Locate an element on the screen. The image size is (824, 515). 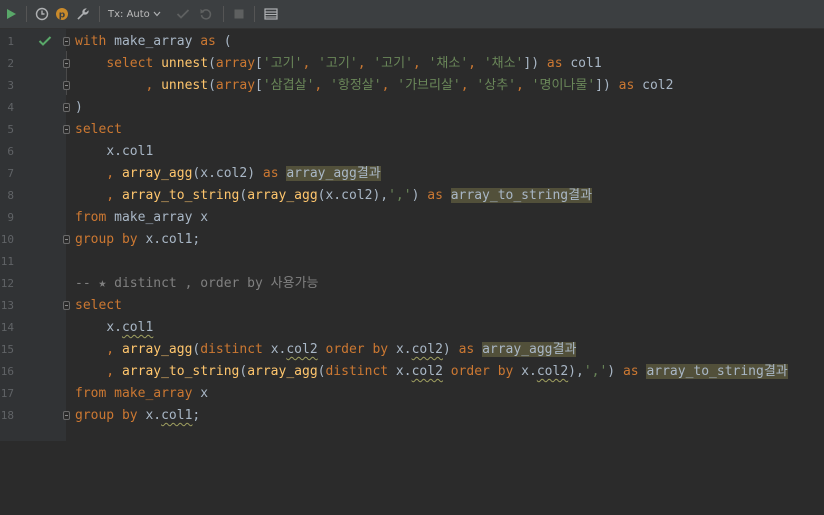
code-line: 18 group by x.col1; is located at coordinates (412, 416).